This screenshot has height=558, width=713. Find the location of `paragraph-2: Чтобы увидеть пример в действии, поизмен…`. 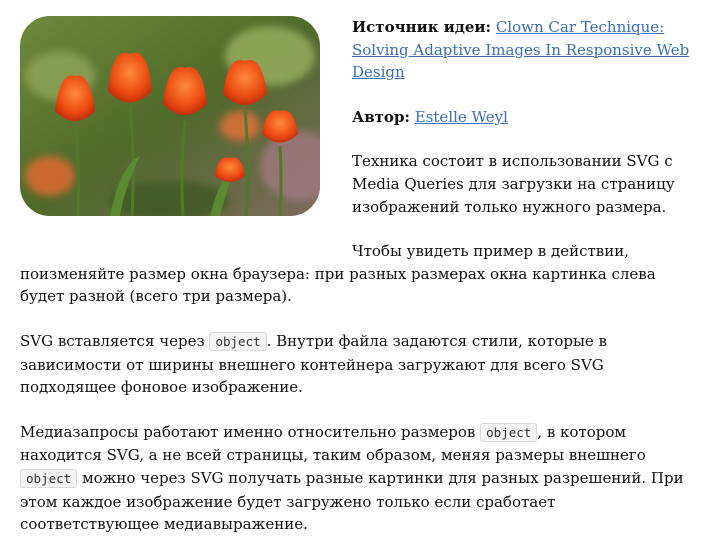

paragraph-2: Чтобы увидеть пример в действии, поизмен… is located at coordinates (355, 274).